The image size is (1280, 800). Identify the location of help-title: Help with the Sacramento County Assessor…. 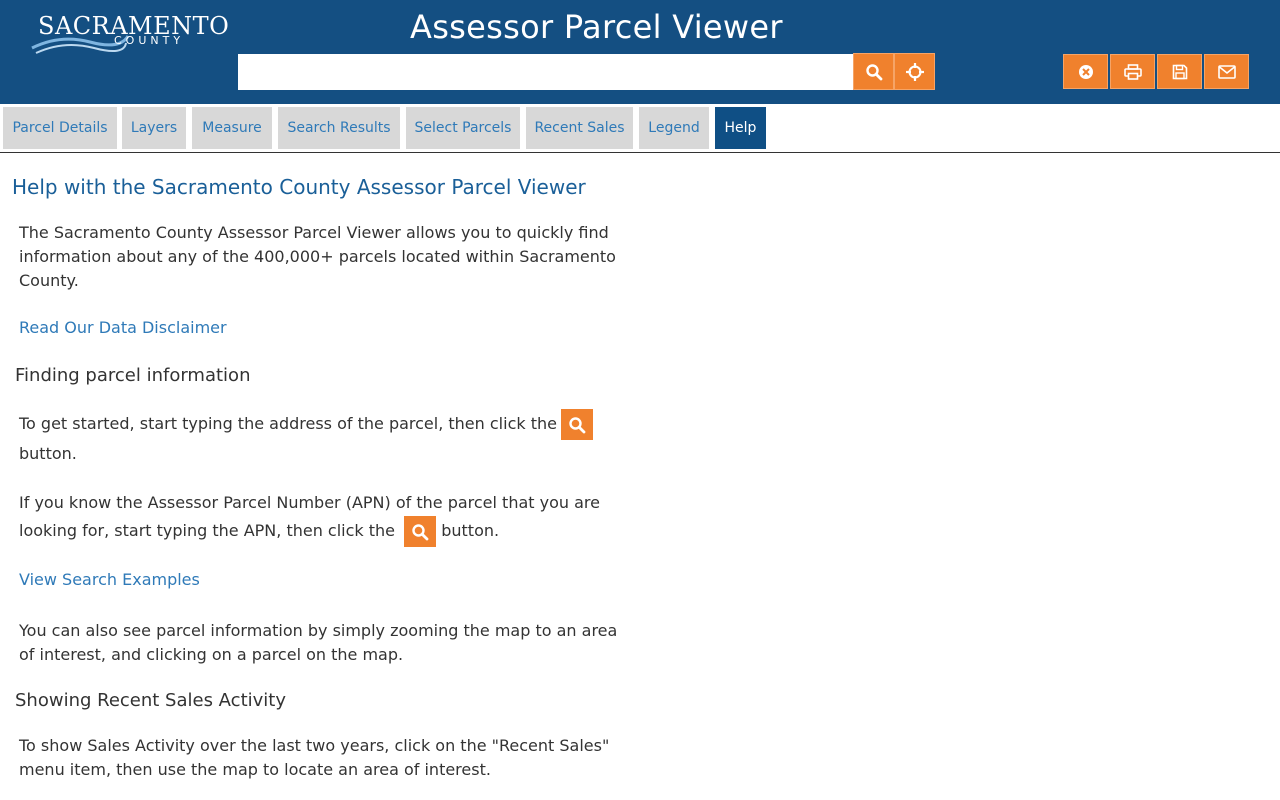
(299, 187).